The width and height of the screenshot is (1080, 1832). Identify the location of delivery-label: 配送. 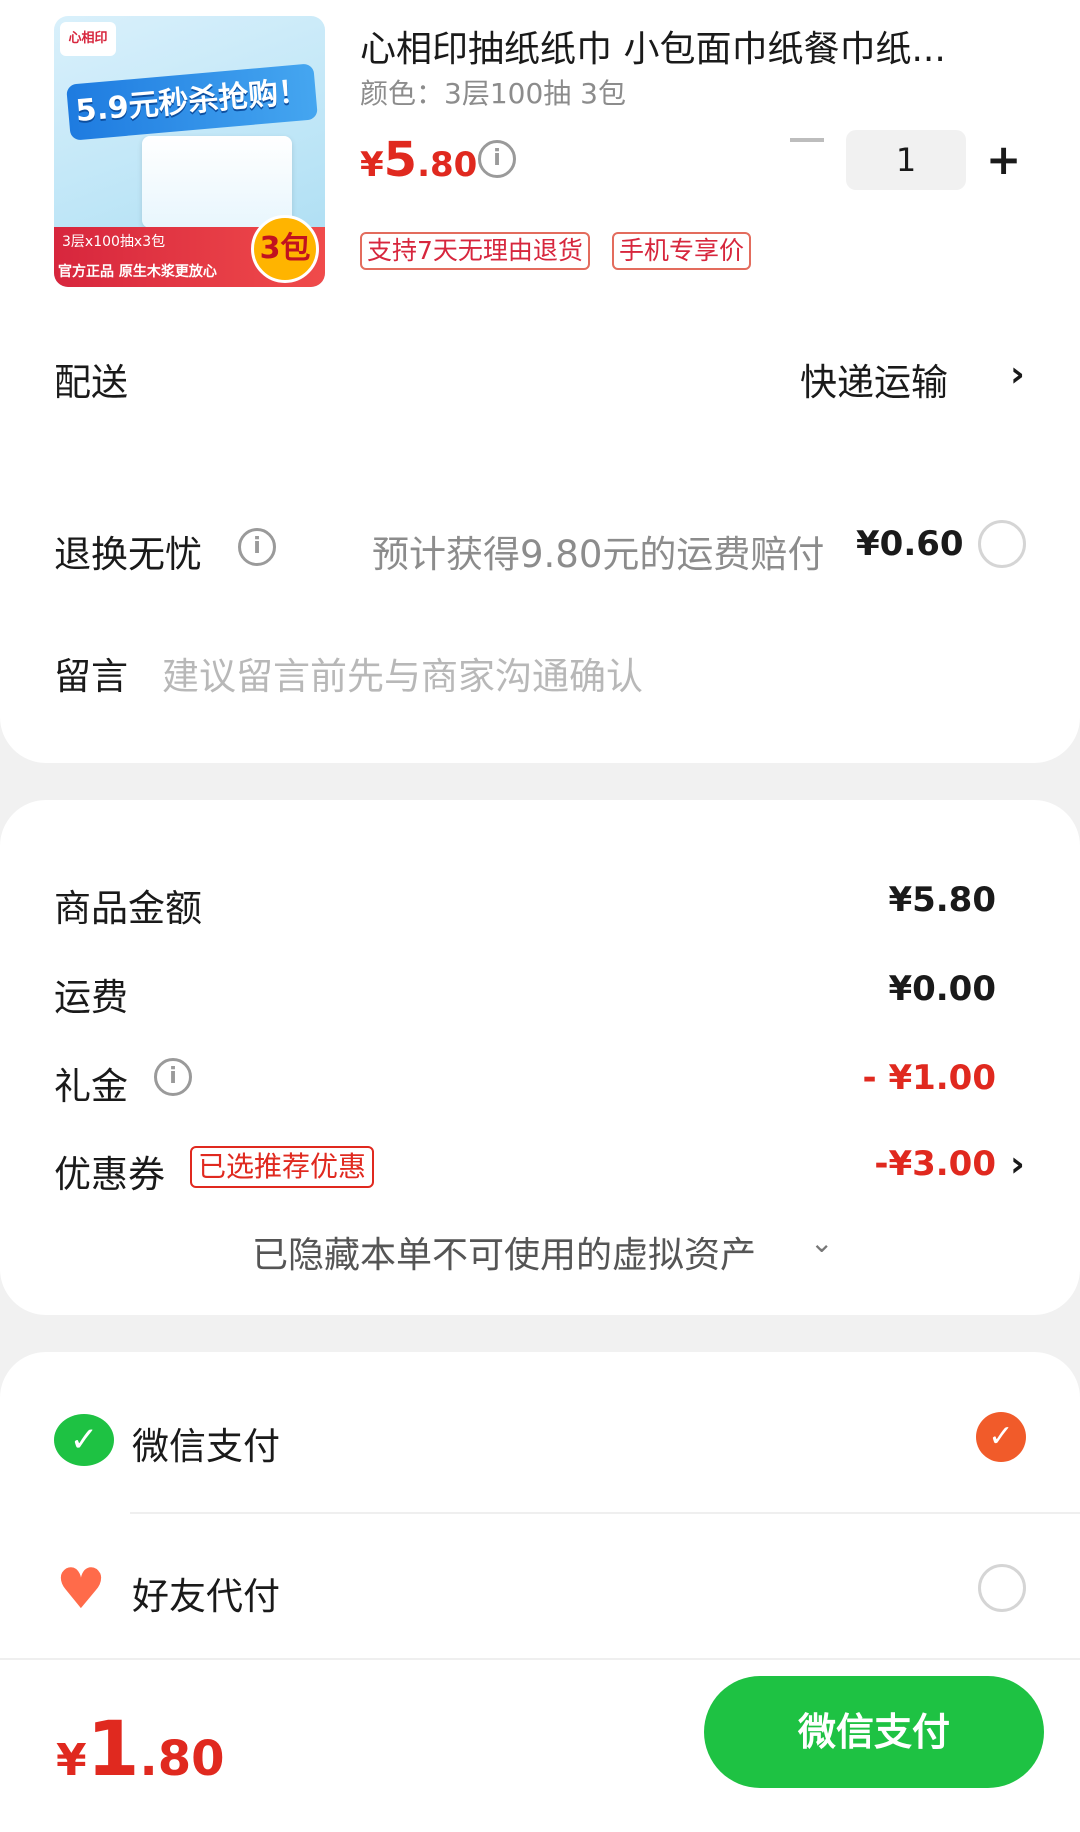
(91, 382).